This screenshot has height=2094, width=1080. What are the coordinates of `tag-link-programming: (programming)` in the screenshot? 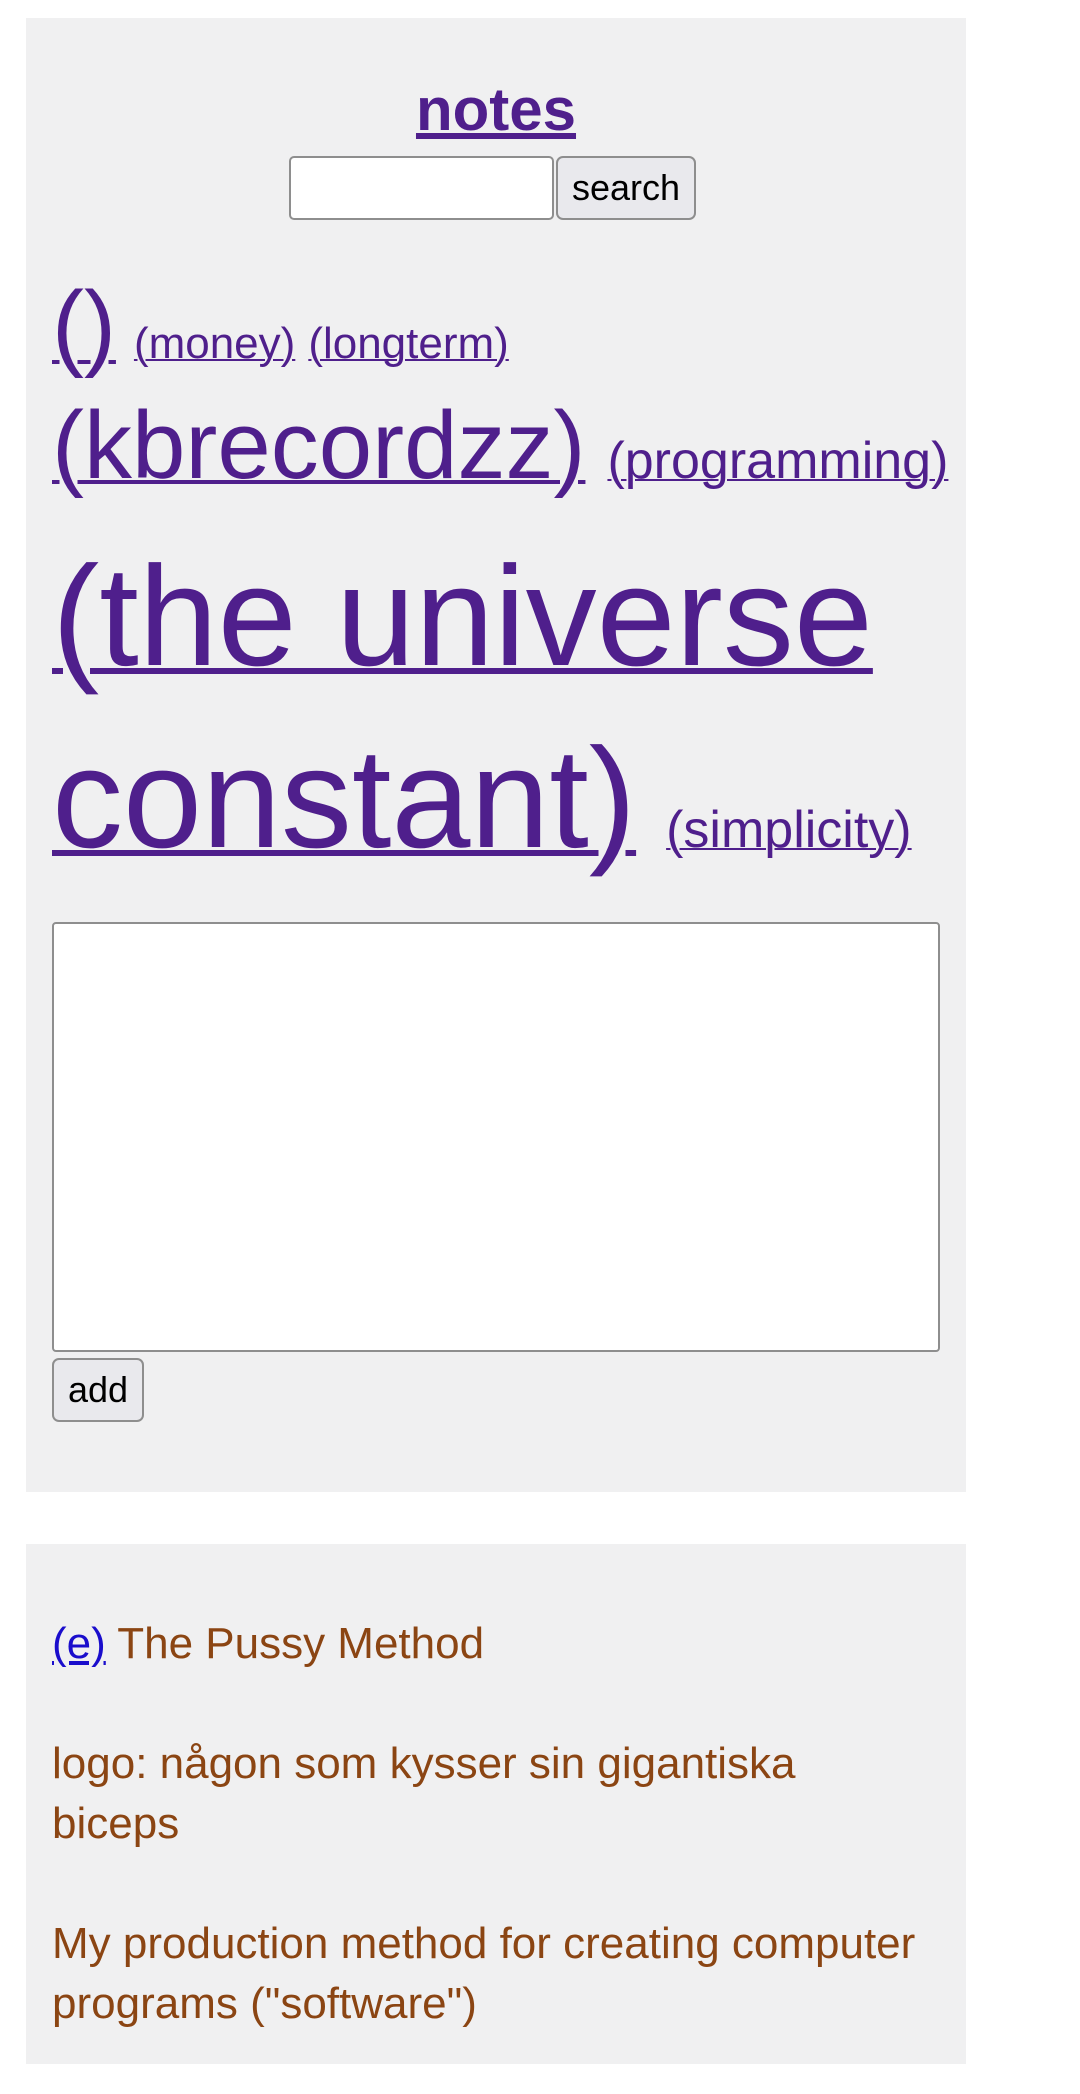 It's located at (777, 461).